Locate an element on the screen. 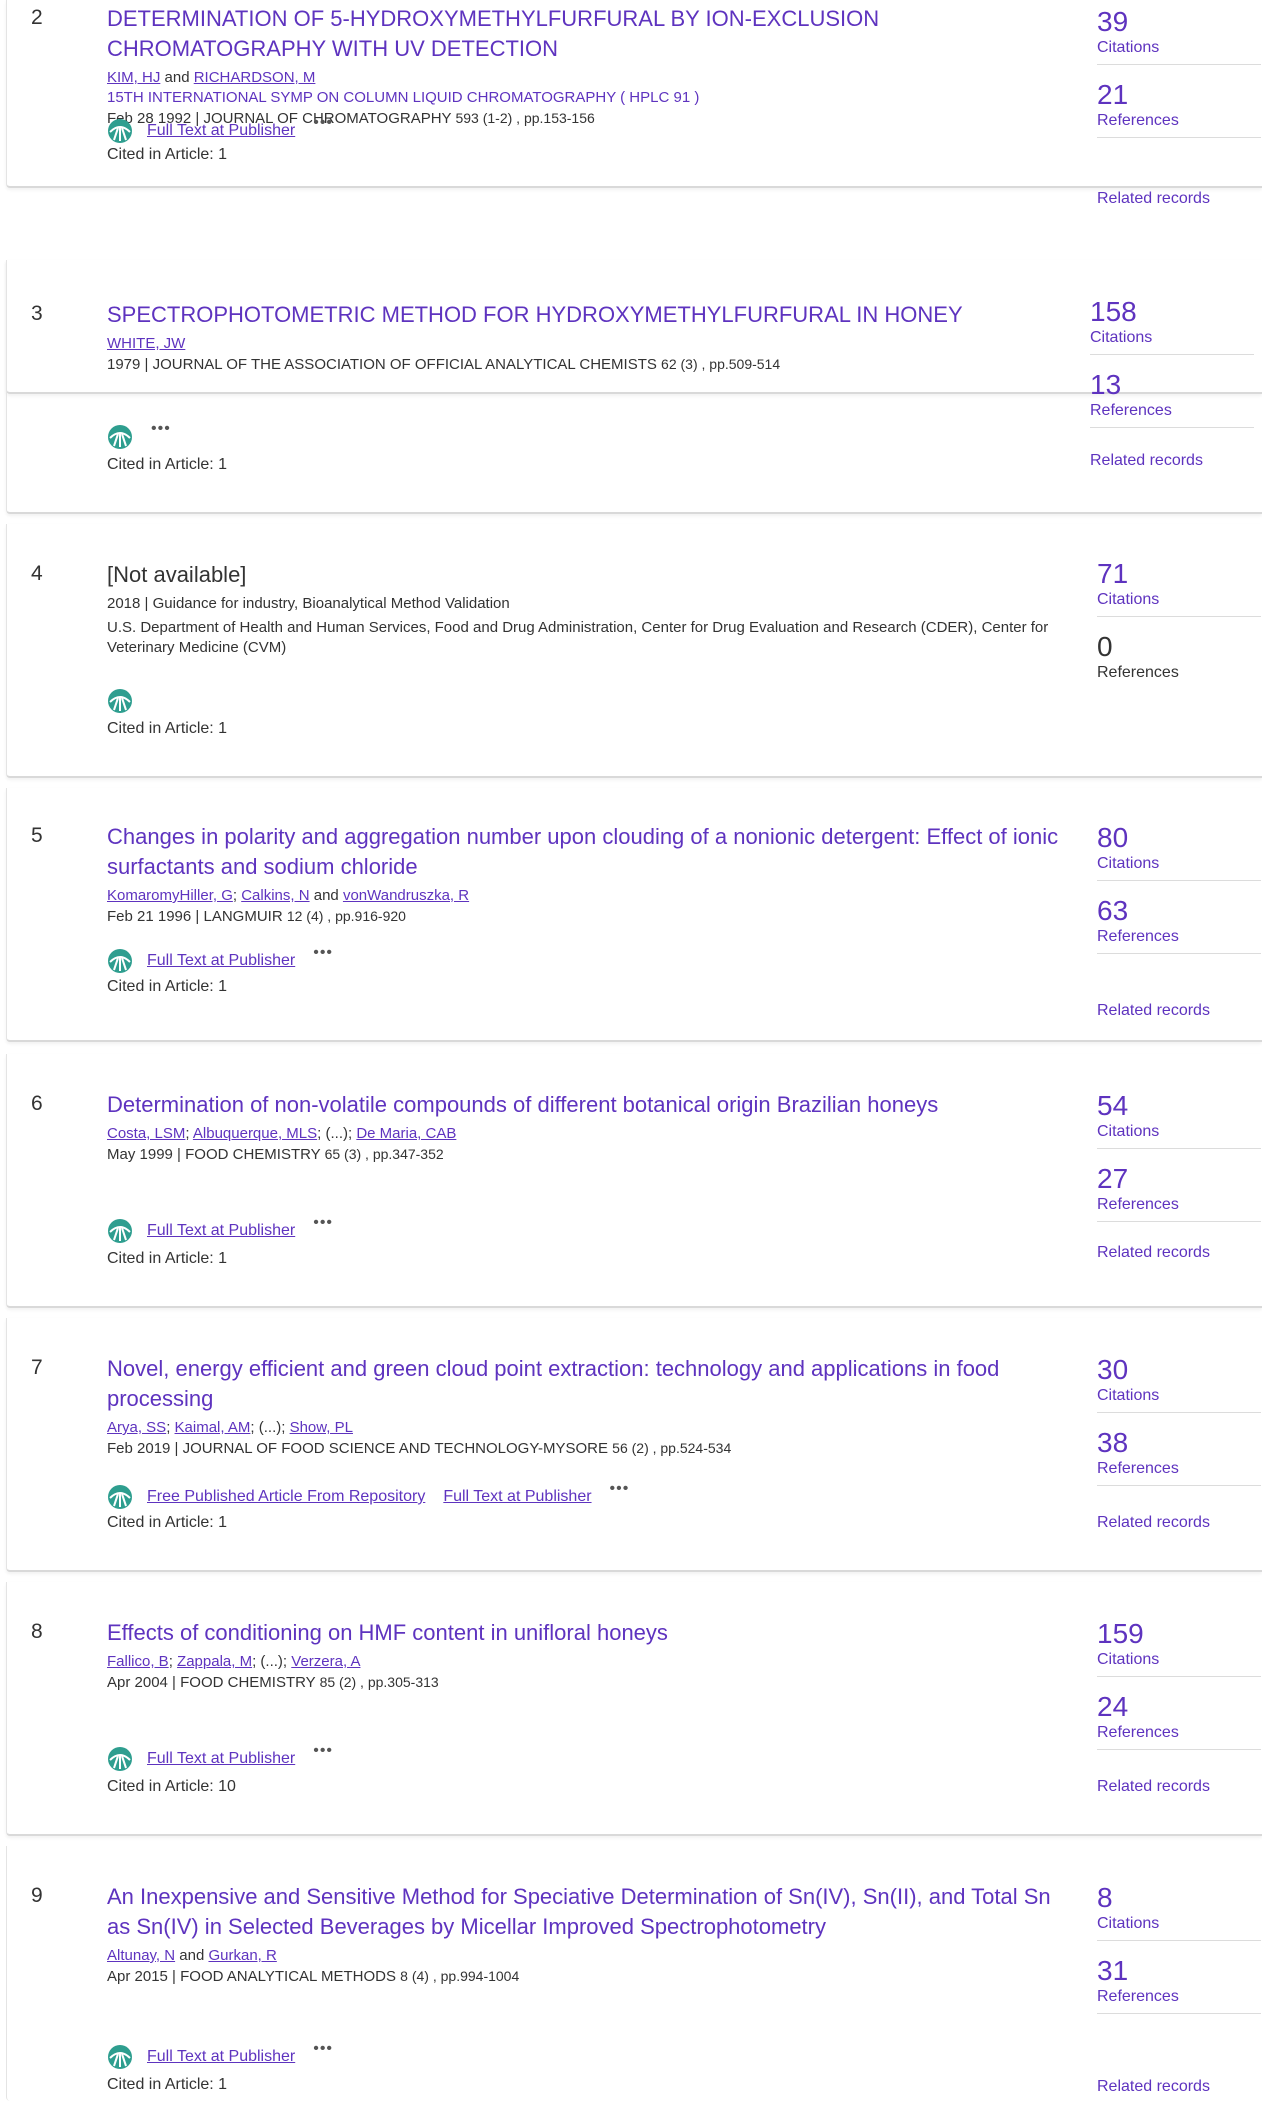 The width and height of the screenshot is (1262, 2101). record-stats: 39 Citations 21 References is located at coordinates (1179, 79).